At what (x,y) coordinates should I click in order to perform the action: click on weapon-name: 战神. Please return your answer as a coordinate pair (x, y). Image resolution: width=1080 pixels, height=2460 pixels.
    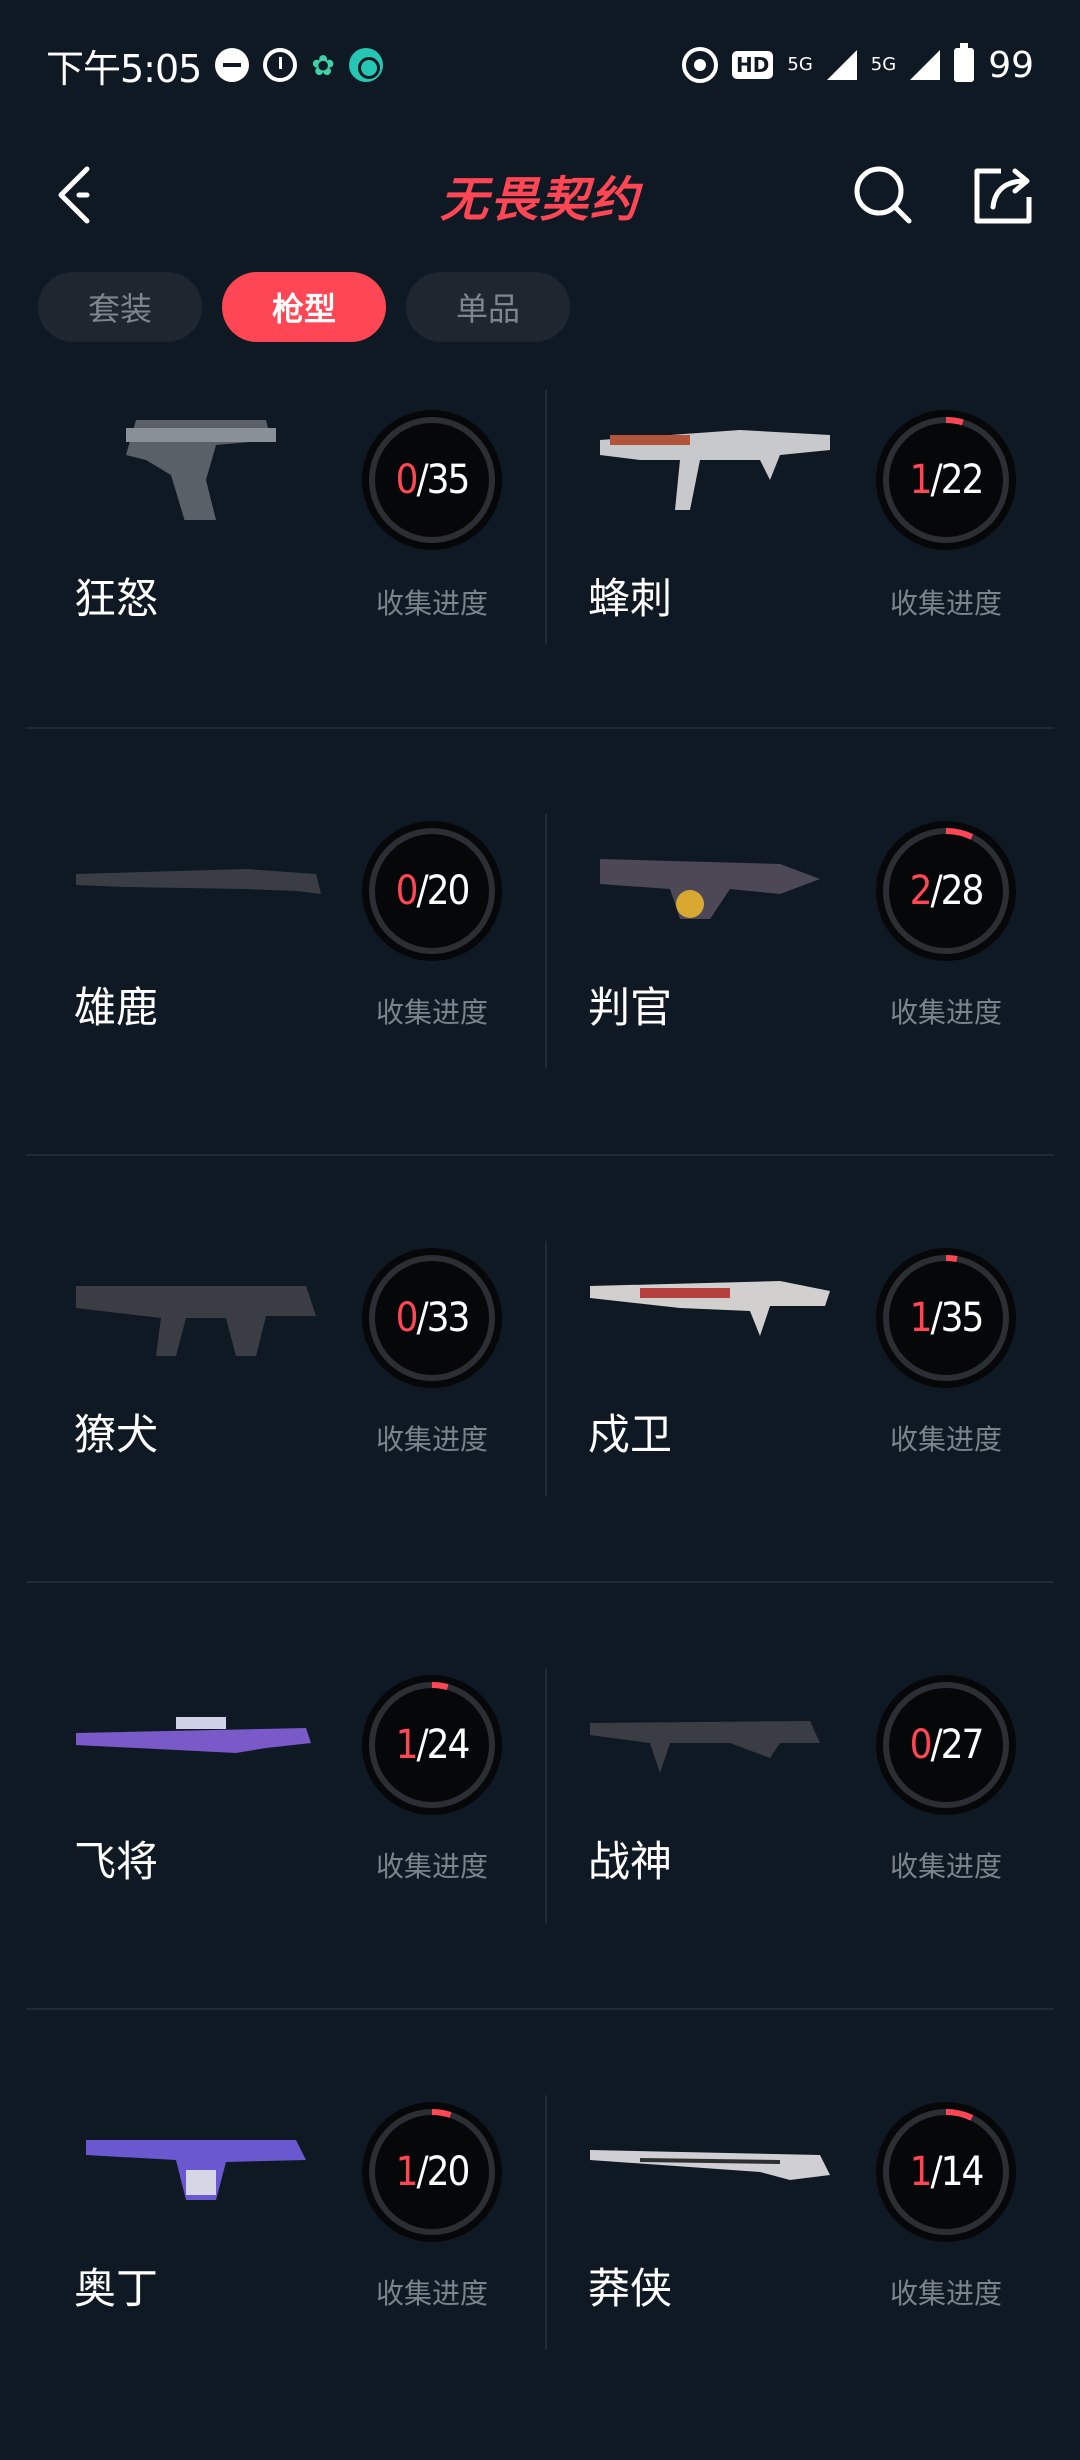
    Looking at the image, I should click on (630, 1861).